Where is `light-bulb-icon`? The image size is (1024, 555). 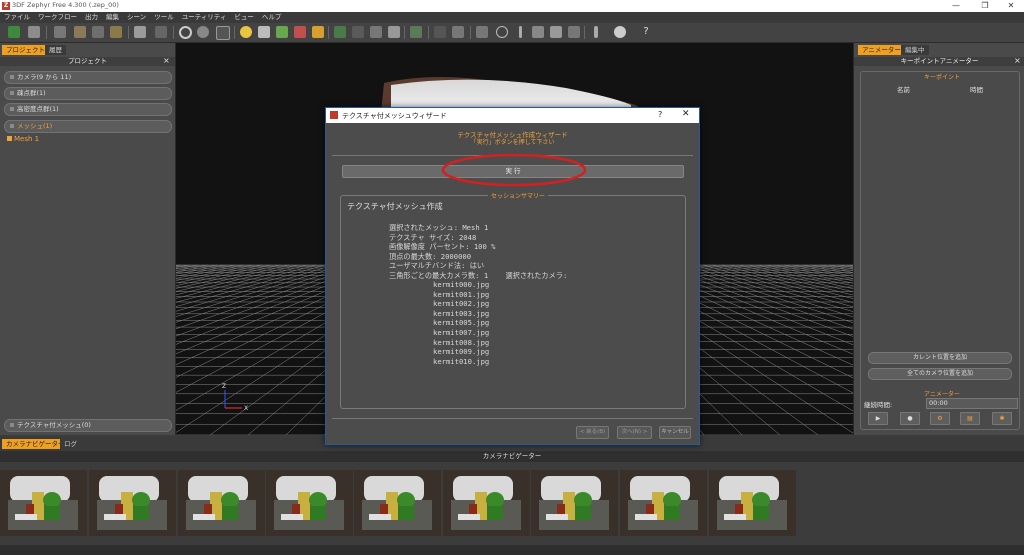
light-bulb-icon is located at coordinates (246, 32).